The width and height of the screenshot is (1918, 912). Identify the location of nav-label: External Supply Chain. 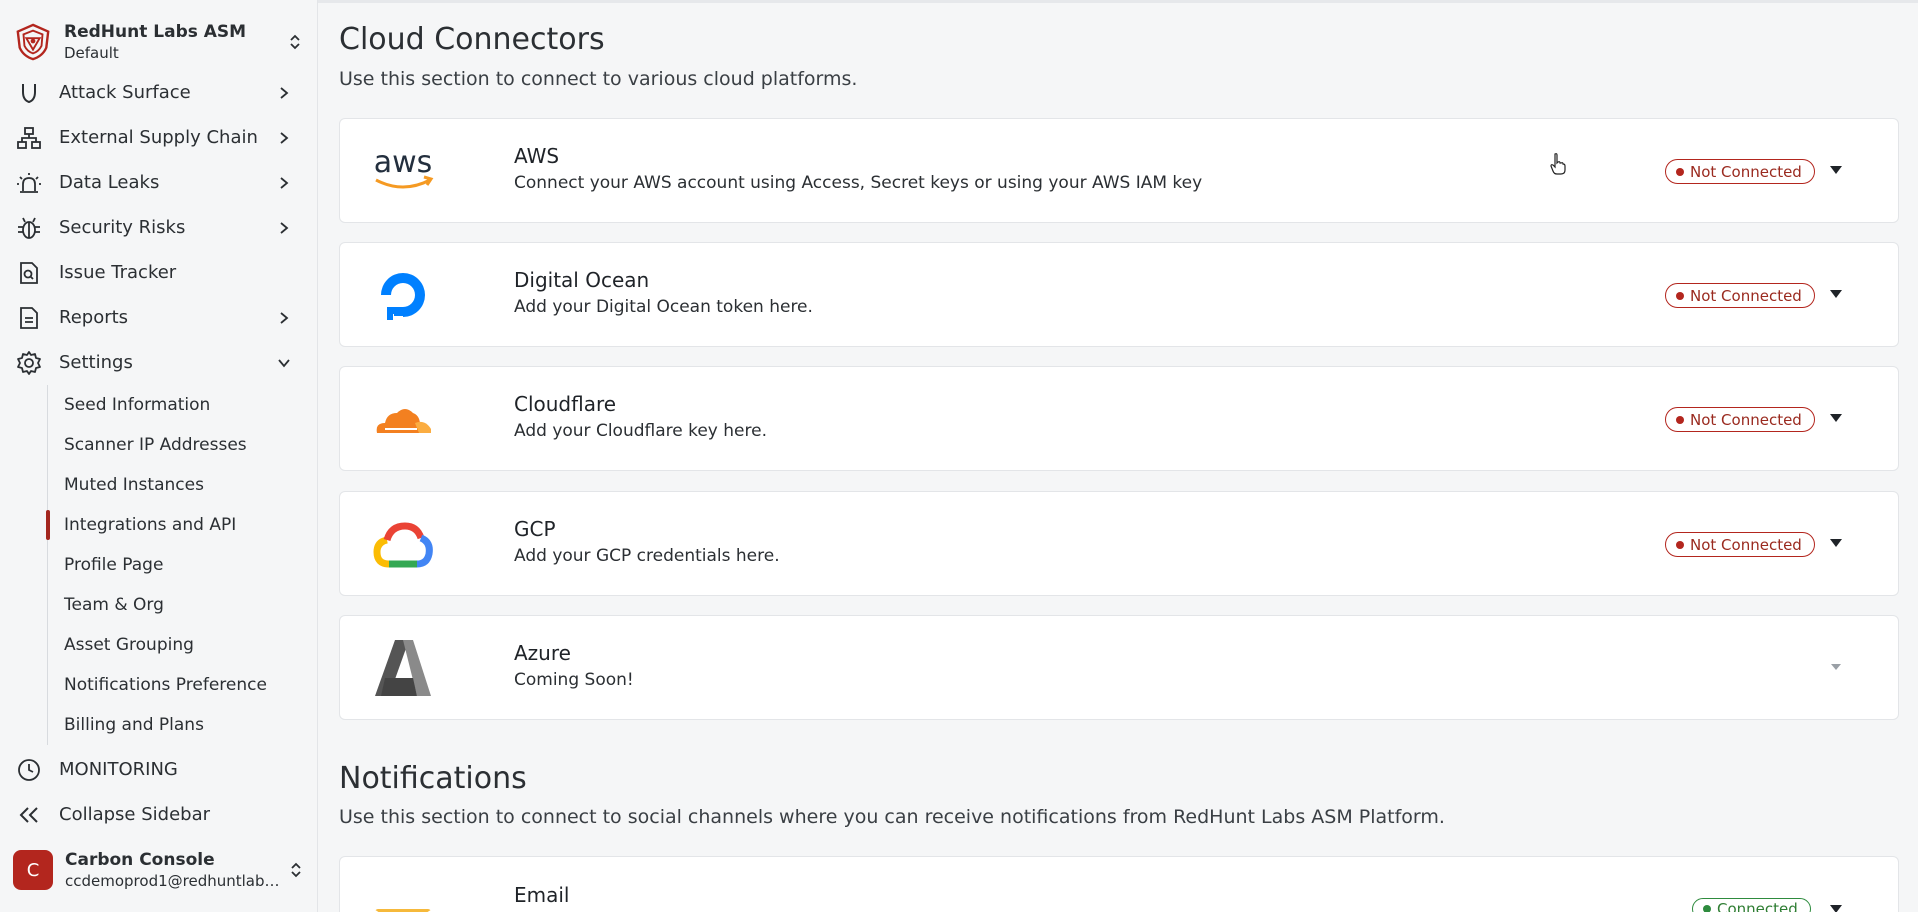
(158, 137).